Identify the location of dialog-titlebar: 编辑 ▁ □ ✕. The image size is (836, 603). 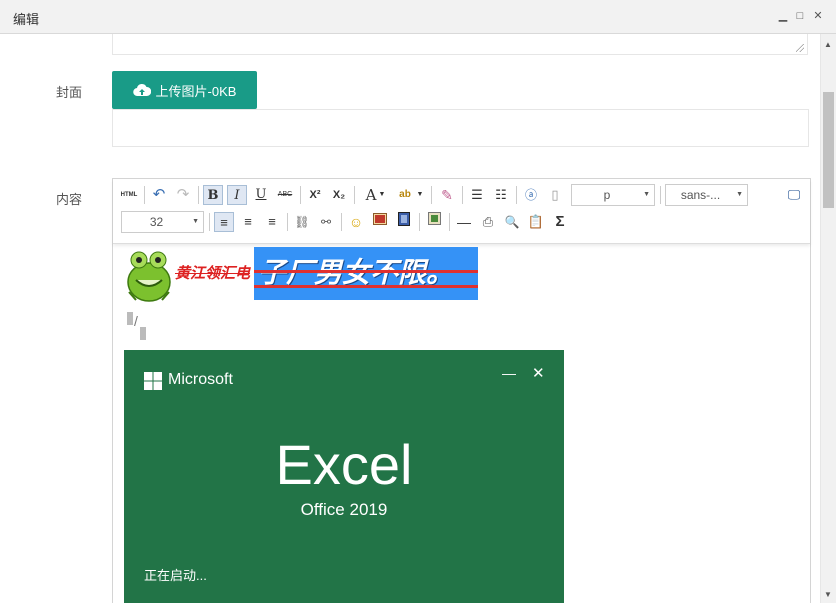
(418, 17).